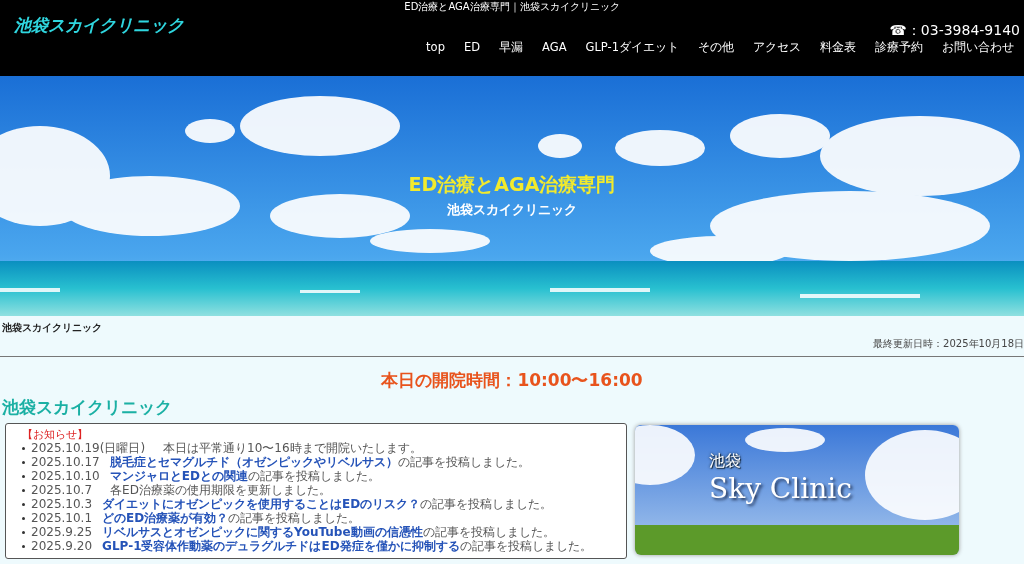  I want to click on banner-name: Sky Clinic, so click(780, 488).